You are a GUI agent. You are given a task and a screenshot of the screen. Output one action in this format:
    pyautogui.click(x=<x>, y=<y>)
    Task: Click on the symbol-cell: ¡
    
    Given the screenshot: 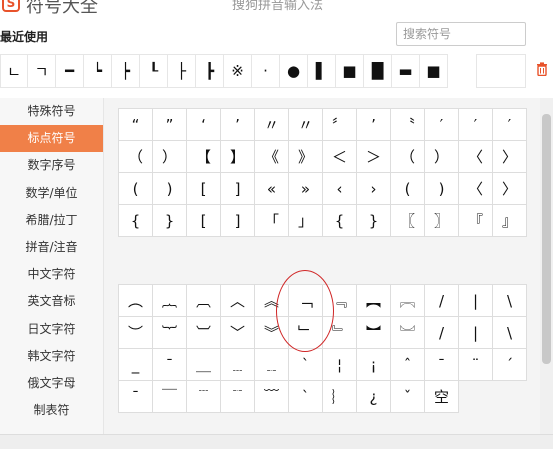 What is the action you would take?
    pyautogui.click(x=374, y=365)
    